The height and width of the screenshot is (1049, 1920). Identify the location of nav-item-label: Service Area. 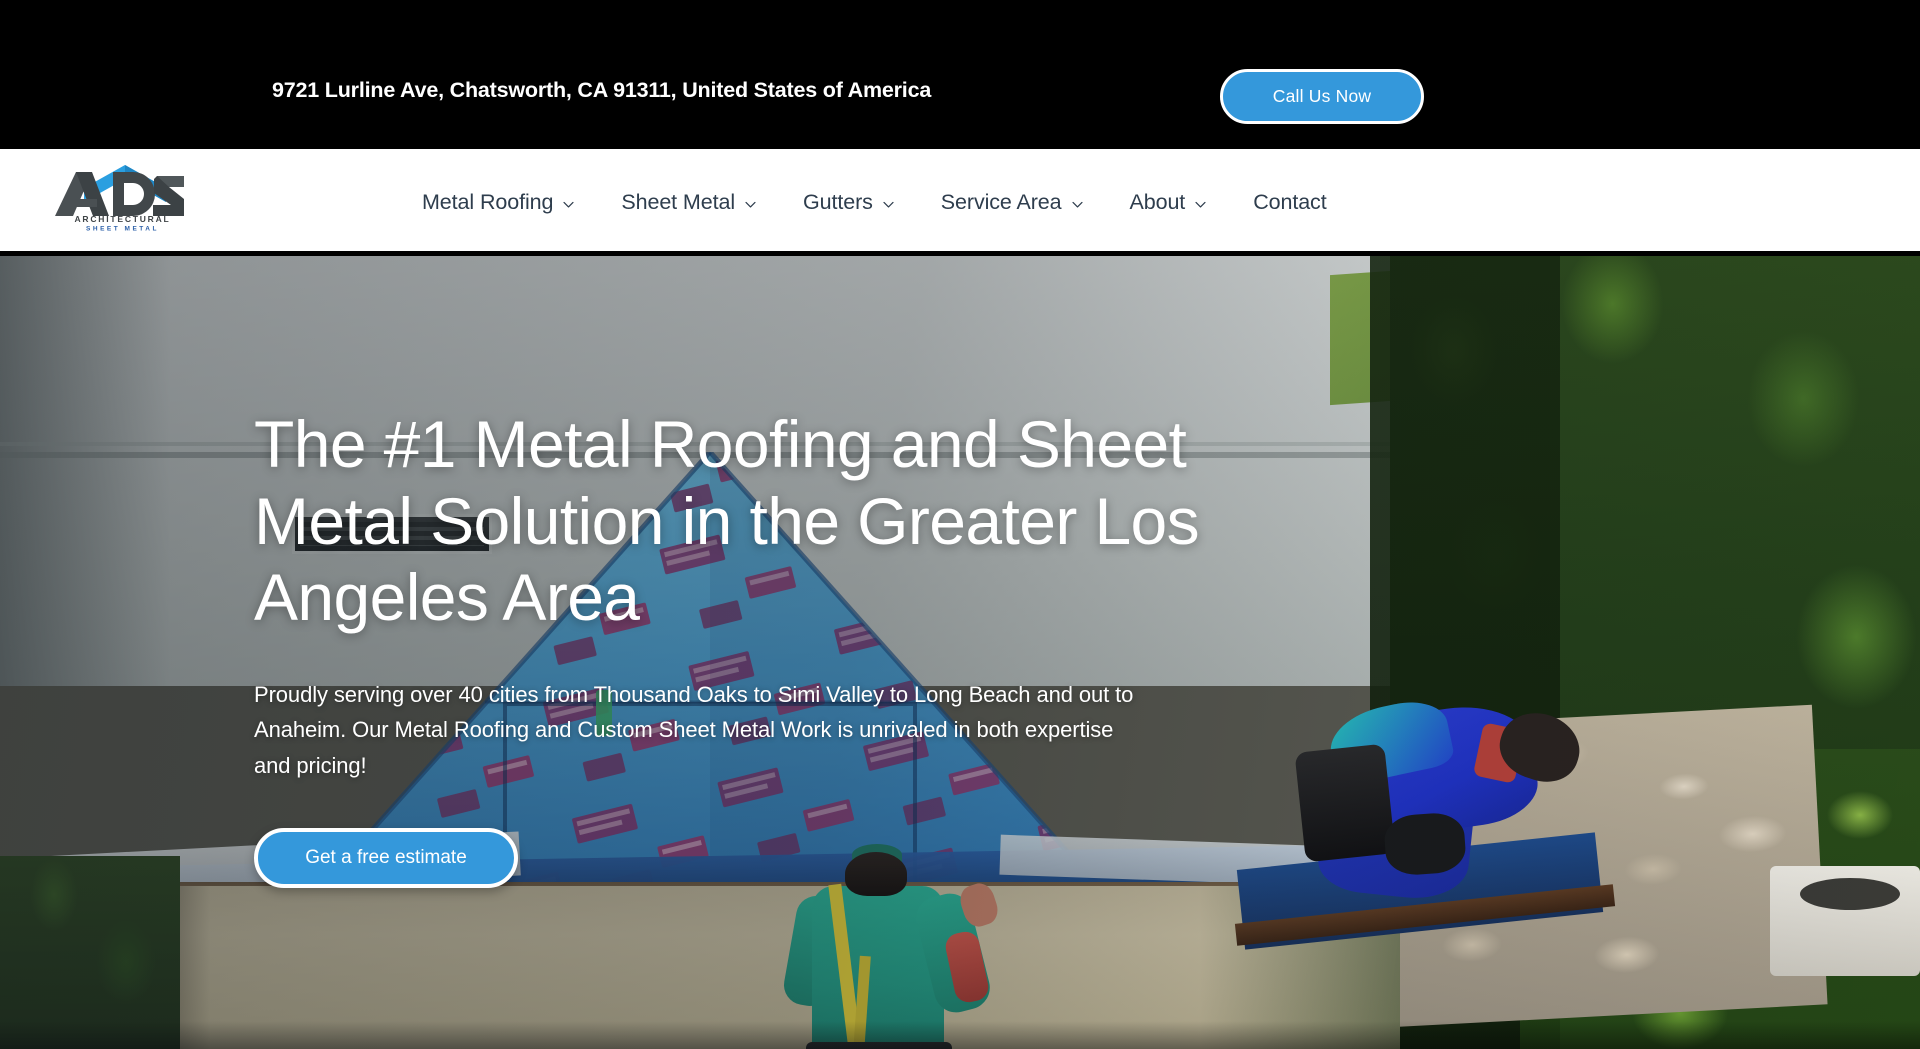
(1001, 202).